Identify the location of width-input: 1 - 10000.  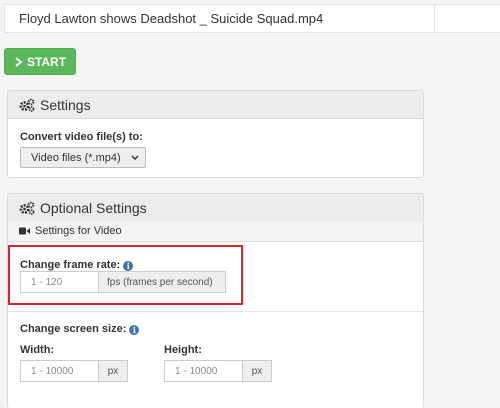
(59, 371).